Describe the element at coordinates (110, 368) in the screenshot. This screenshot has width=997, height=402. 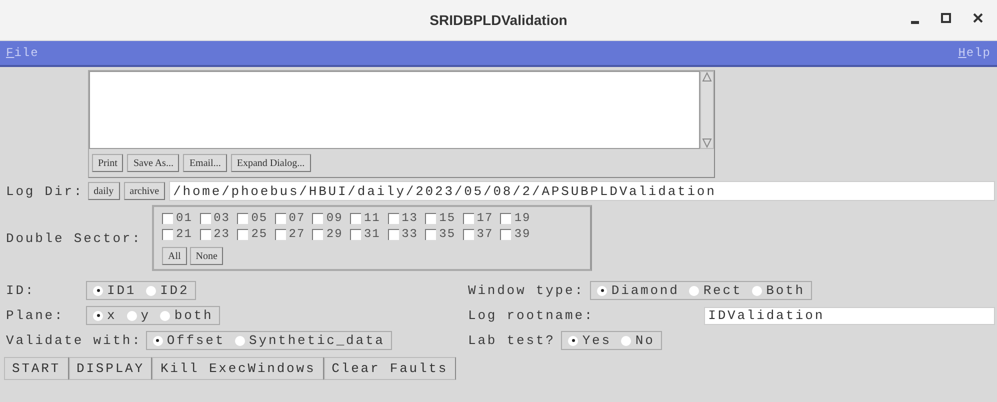
I see `action-button: DISPLAY` at that location.